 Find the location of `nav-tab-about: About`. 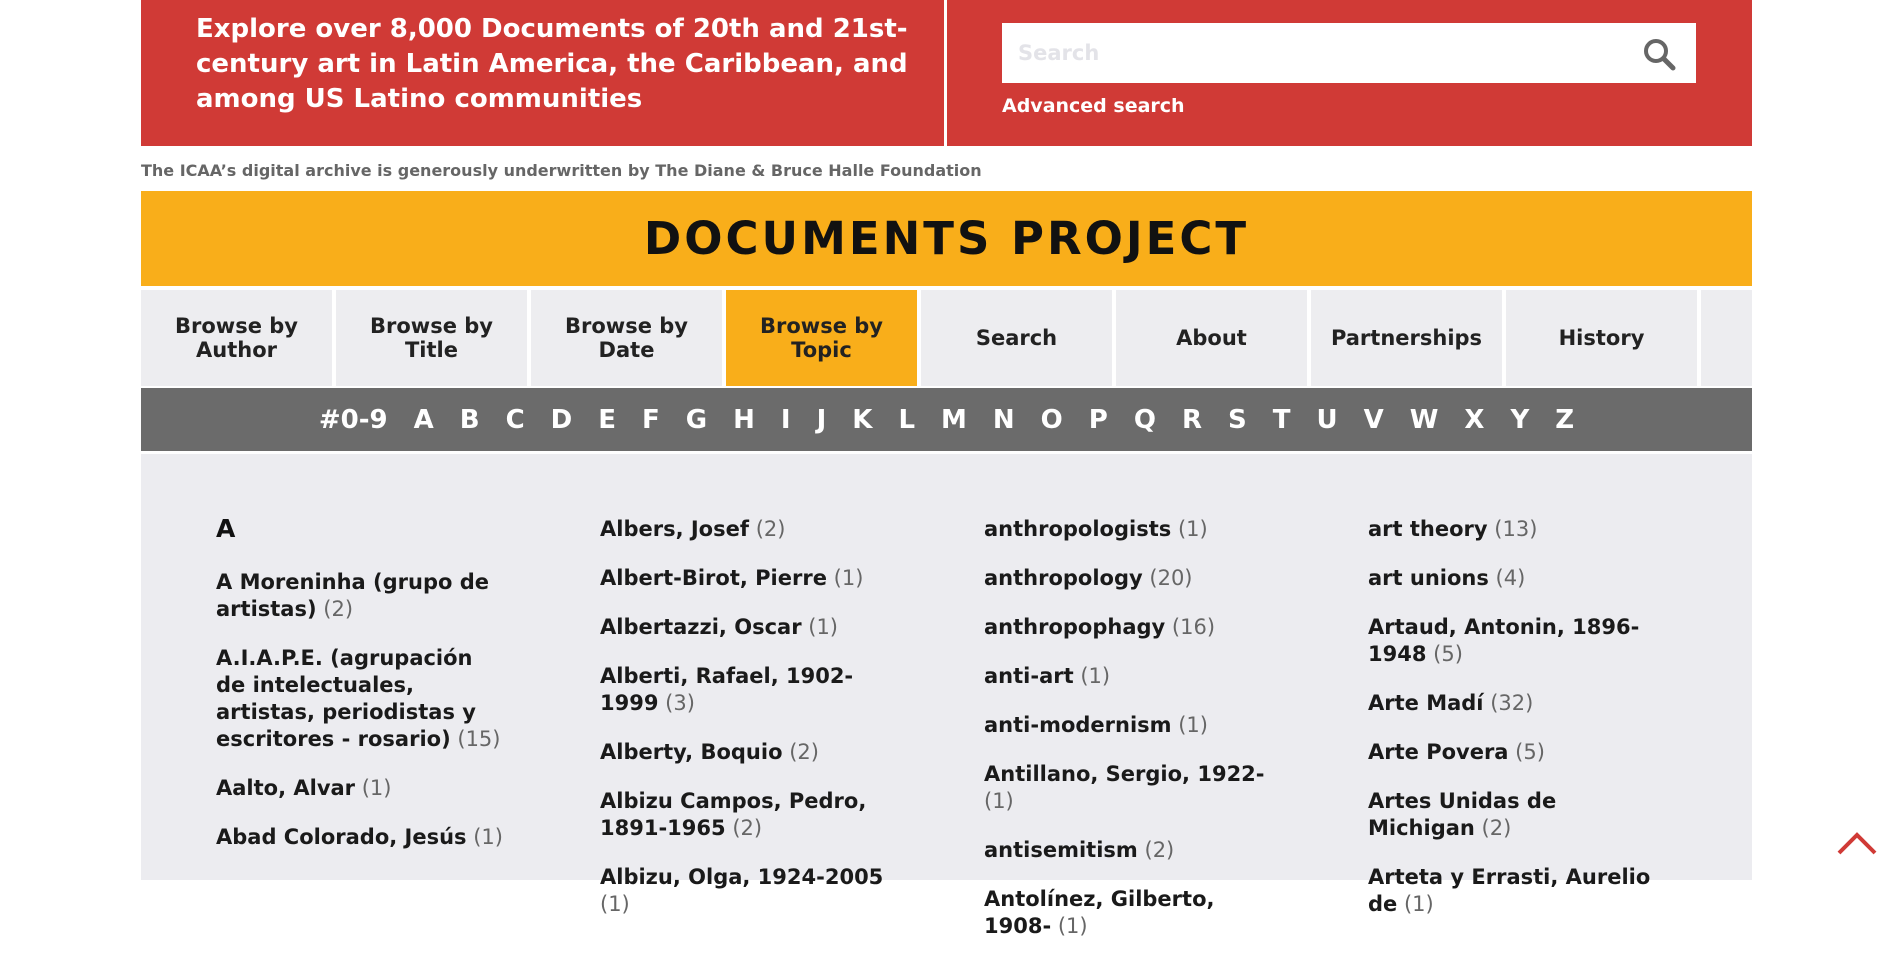

nav-tab-about: About is located at coordinates (1211, 338).